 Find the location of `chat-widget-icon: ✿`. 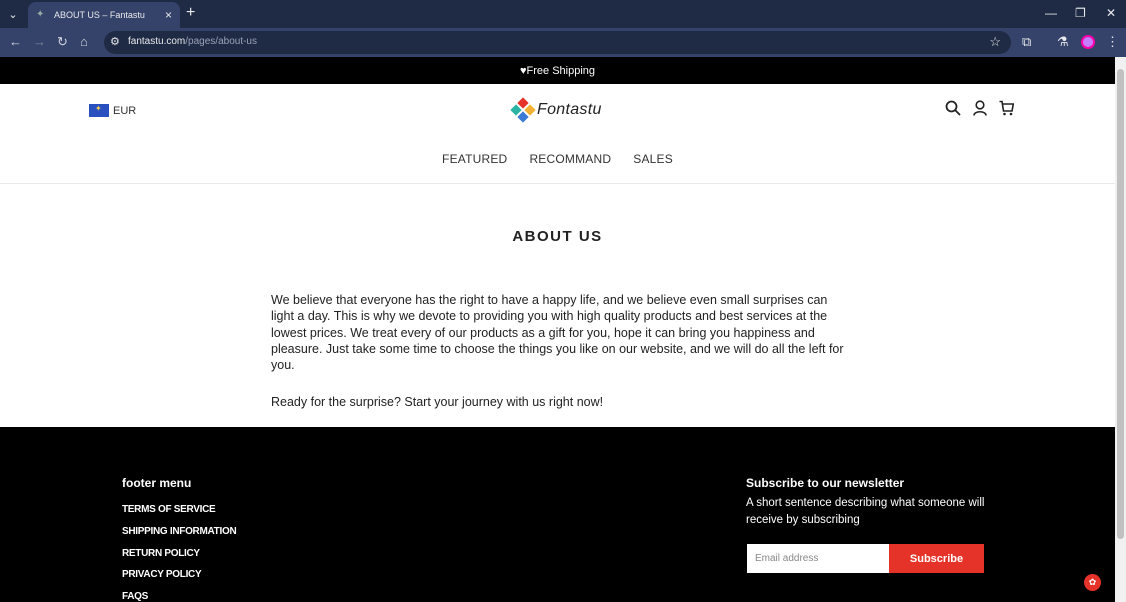

chat-widget-icon: ✿ is located at coordinates (1092, 582).